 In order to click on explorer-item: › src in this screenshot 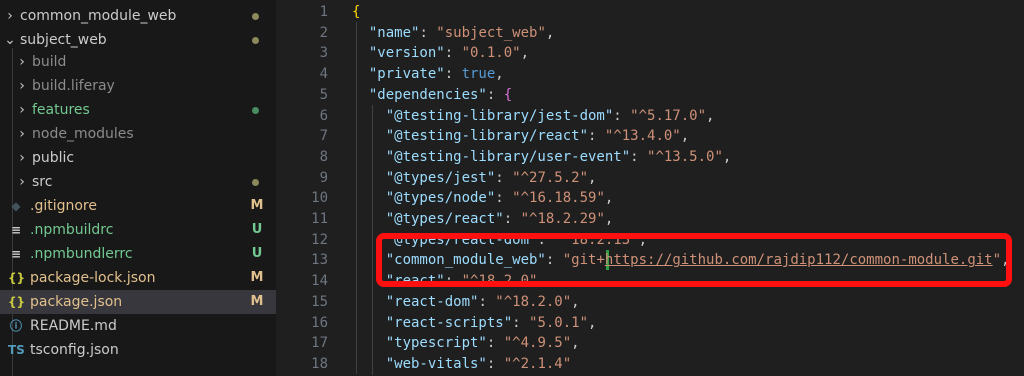, I will do `click(138, 182)`.